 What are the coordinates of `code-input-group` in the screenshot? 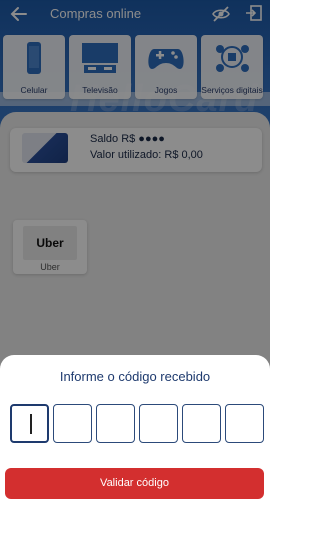 It's located at (137, 423).